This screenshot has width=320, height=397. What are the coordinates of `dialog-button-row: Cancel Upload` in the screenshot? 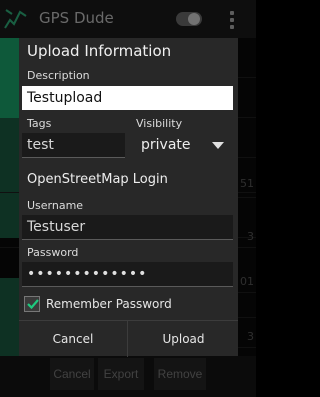 It's located at (128, 338).